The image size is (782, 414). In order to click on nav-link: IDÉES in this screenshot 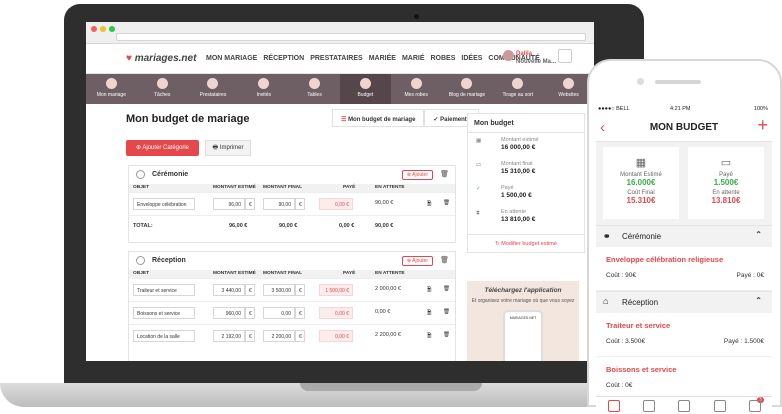, I will do `click(471, 58)`.